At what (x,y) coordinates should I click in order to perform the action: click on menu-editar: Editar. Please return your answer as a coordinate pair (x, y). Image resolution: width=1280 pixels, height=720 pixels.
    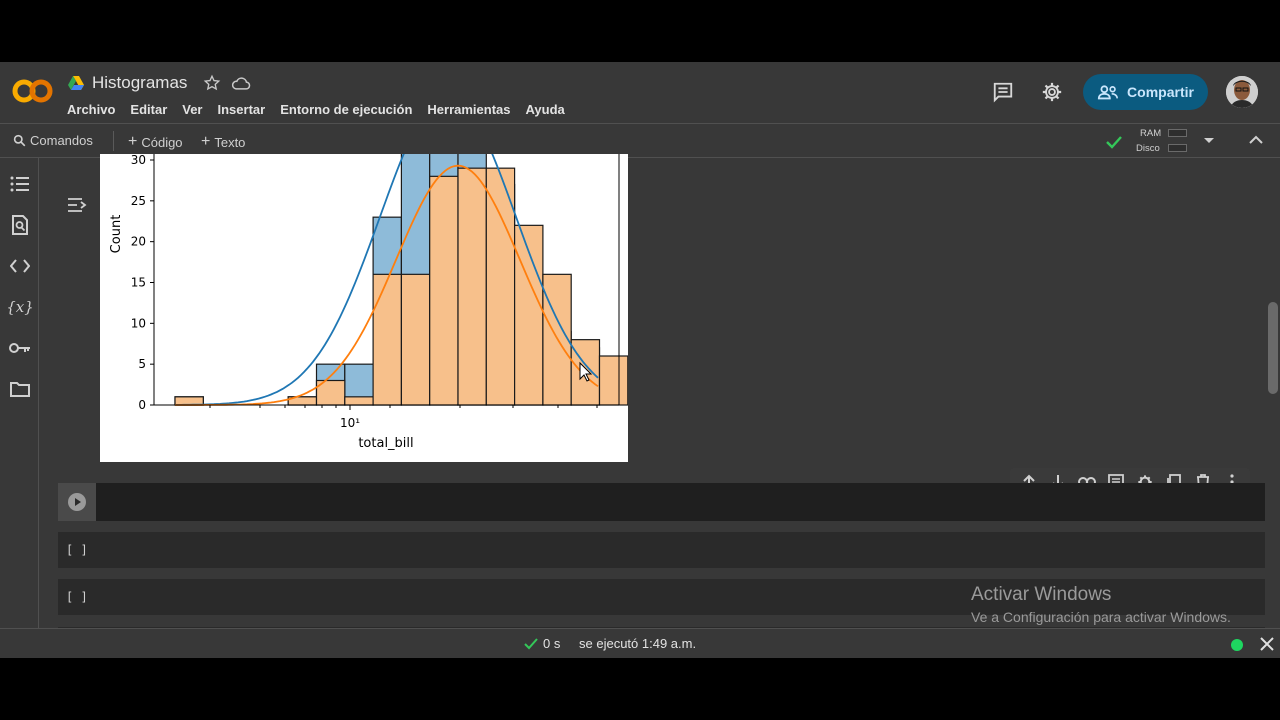
    Looking at the image, I should click on (148, 109).